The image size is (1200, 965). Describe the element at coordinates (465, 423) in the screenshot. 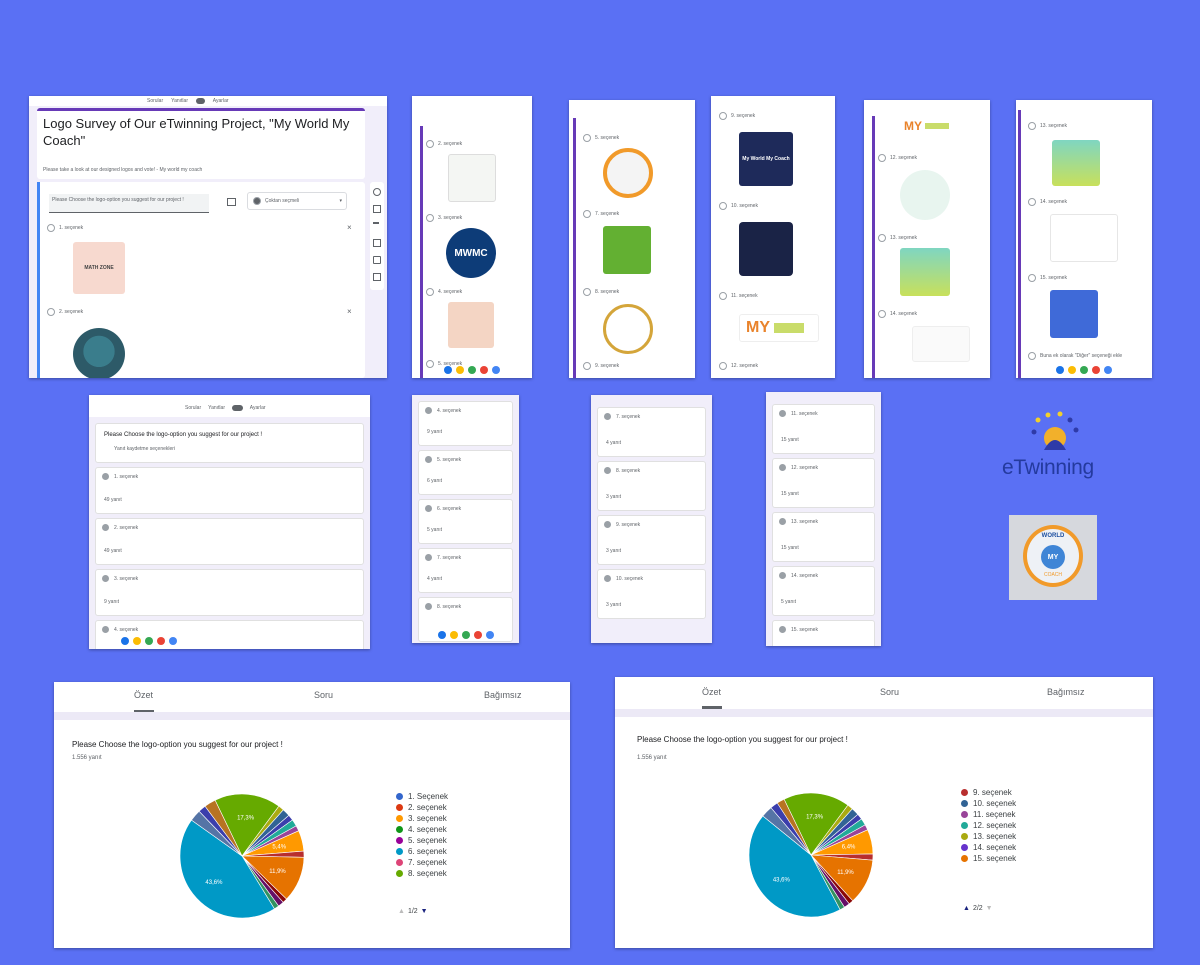

I see `response-row-card: 4. seçenek 9 yanıt` at that location.